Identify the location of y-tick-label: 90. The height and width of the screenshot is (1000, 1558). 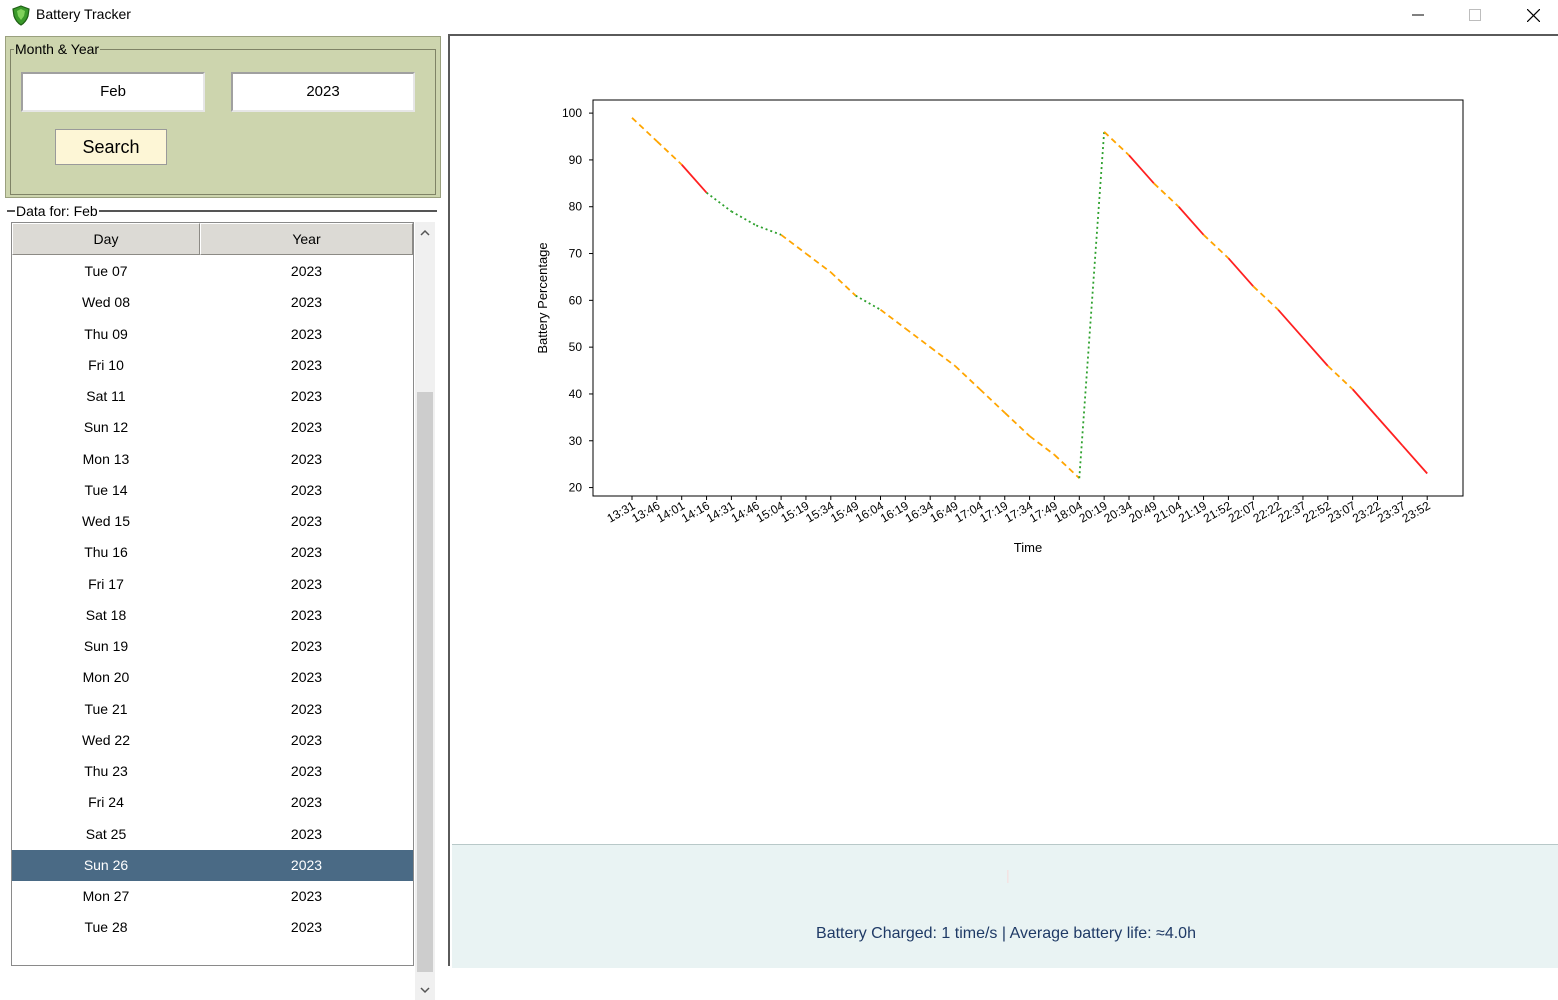
(576, 160).